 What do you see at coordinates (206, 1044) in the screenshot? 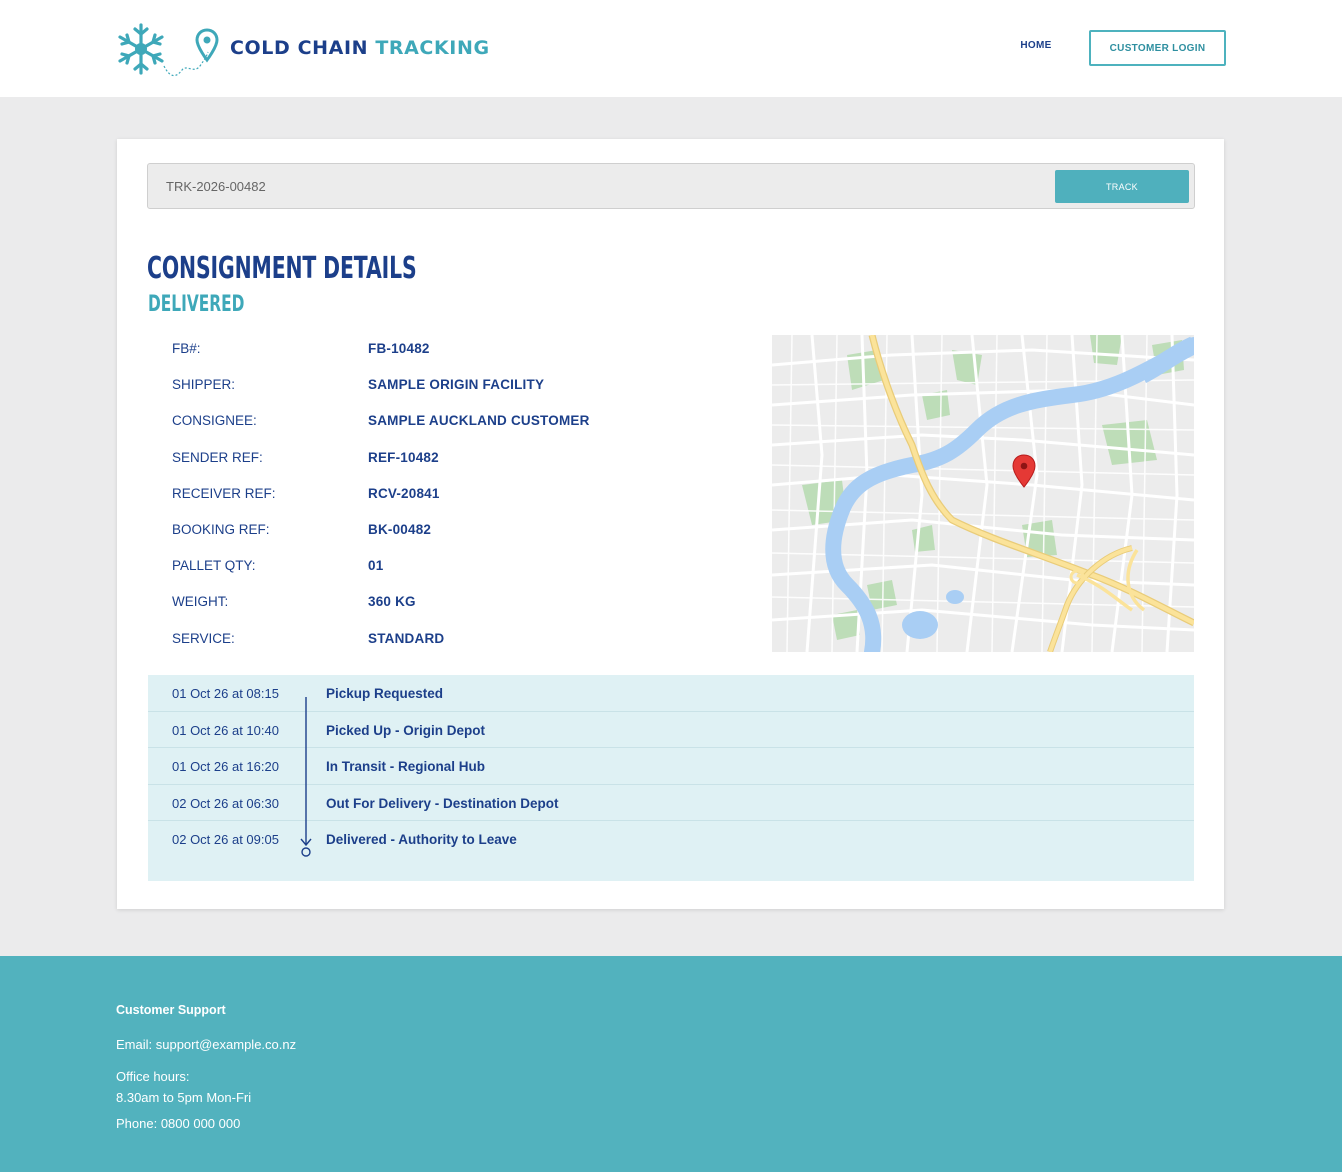
I see `footer-email: Email: support@example.co.nz` at bounding box center [206, 1044].